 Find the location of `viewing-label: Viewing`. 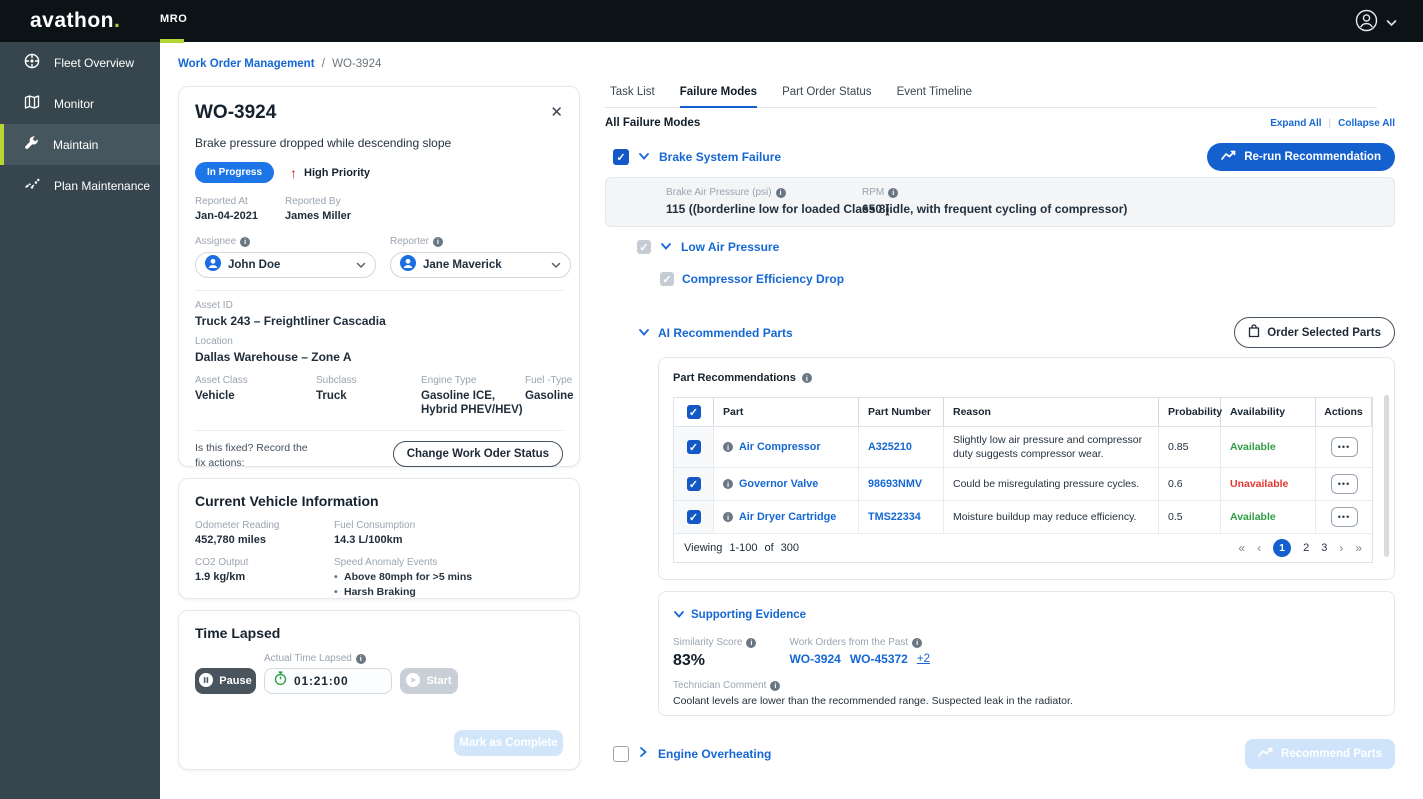

viewing-label: Viewing is located at coordinates (703, 548).